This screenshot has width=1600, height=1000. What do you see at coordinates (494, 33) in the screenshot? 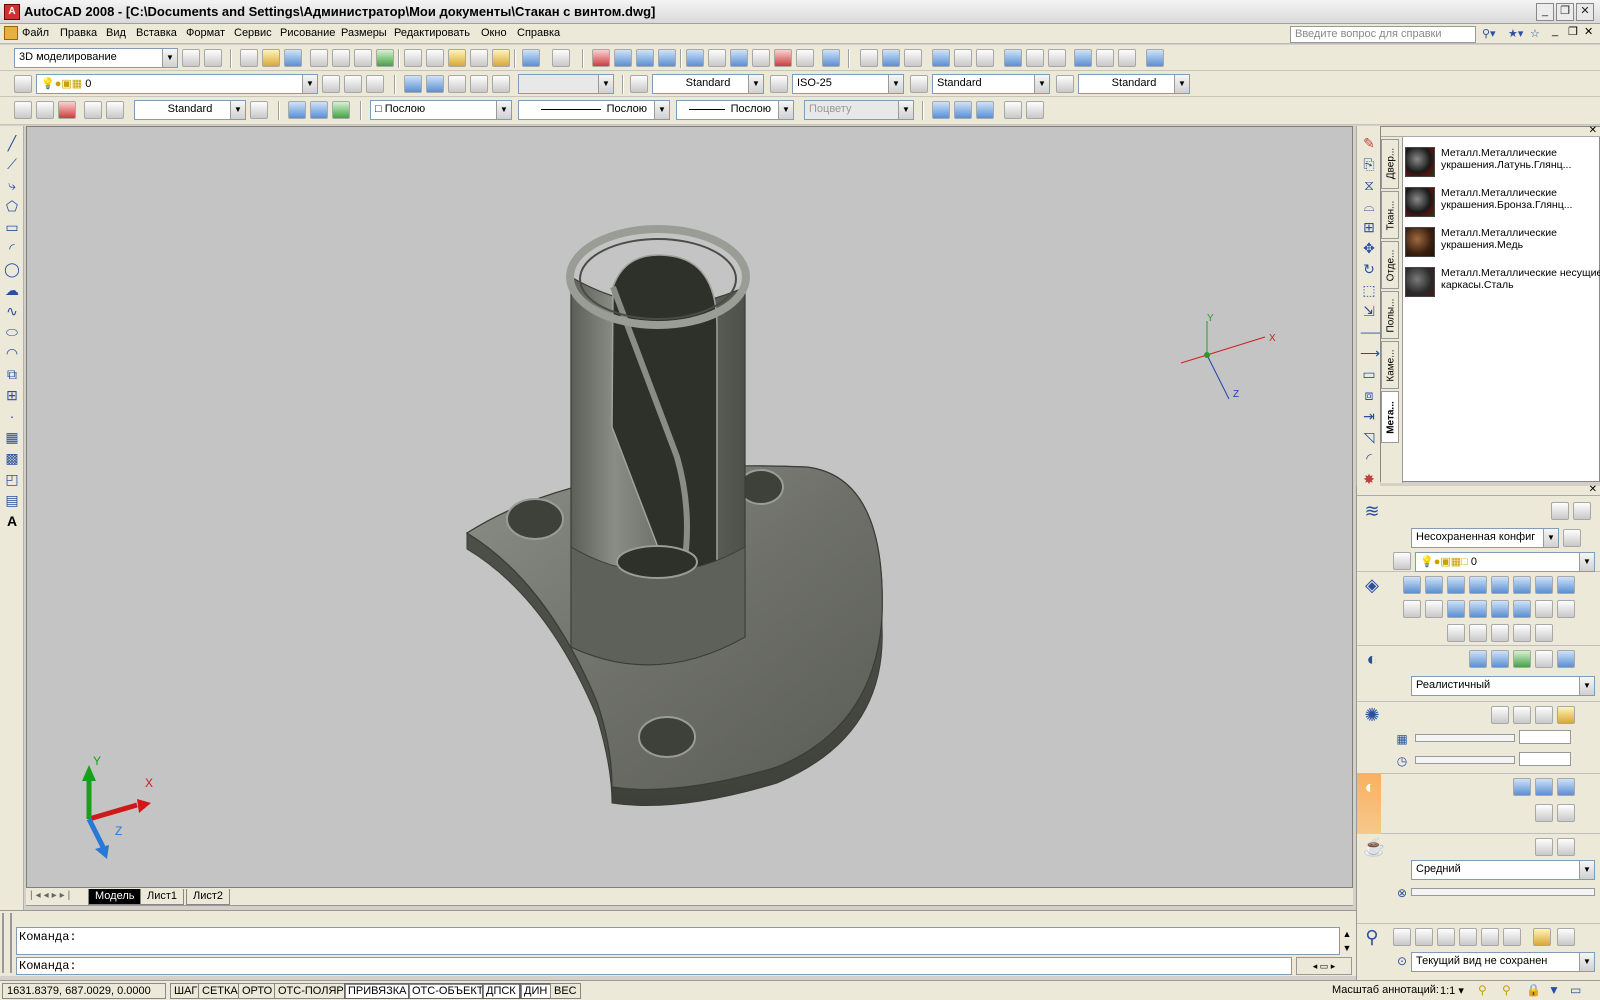
I see `menu-window: Окно` at bounding box center [494, 33].